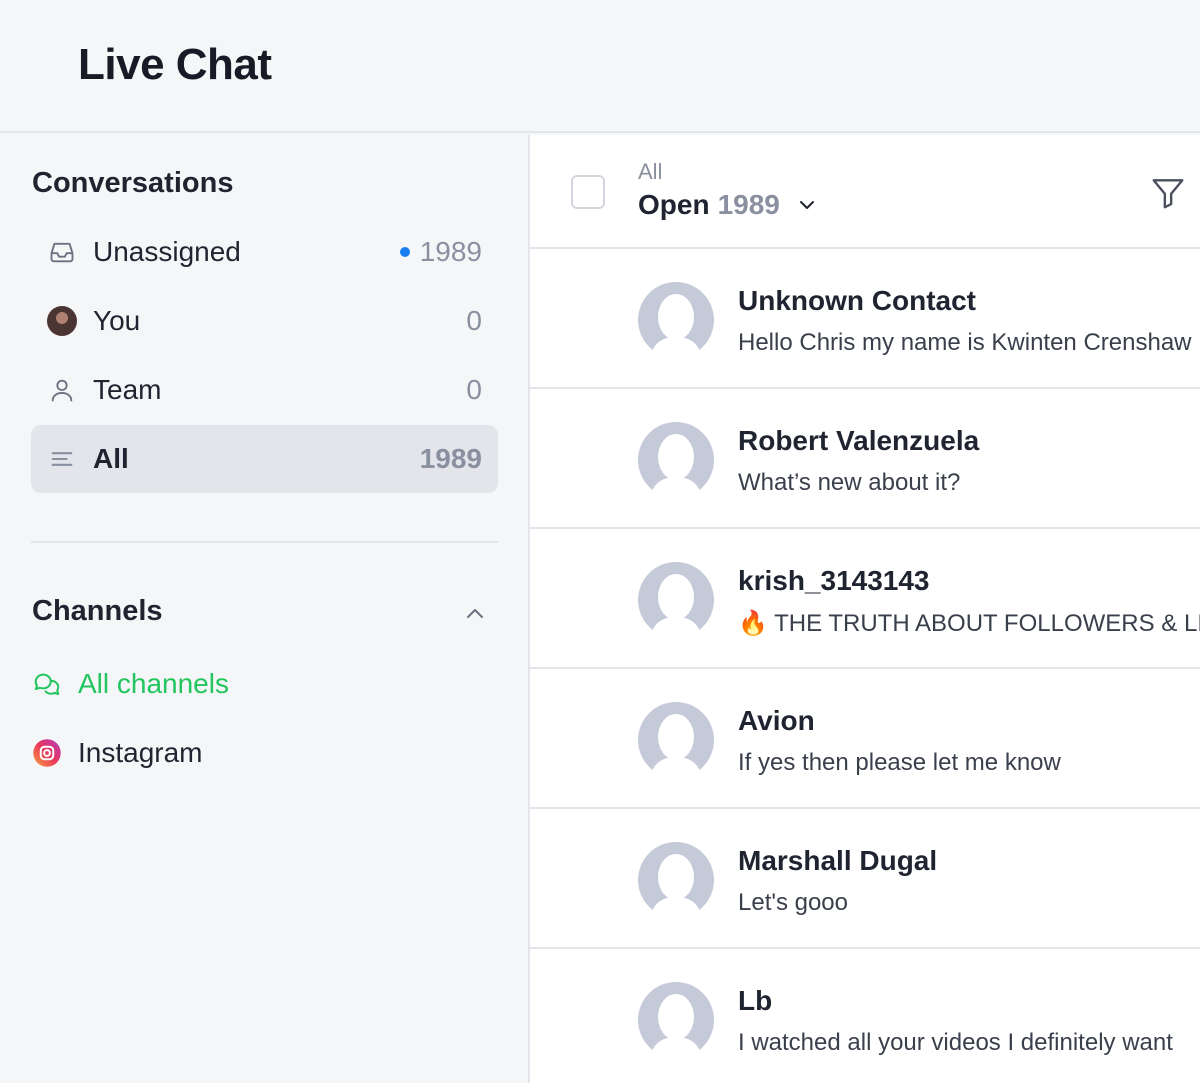  What do you see at coordinates (899, 762) in the screenshot?
I see `message-preview: If yes then please let me know` at bounding box center [899, 762].